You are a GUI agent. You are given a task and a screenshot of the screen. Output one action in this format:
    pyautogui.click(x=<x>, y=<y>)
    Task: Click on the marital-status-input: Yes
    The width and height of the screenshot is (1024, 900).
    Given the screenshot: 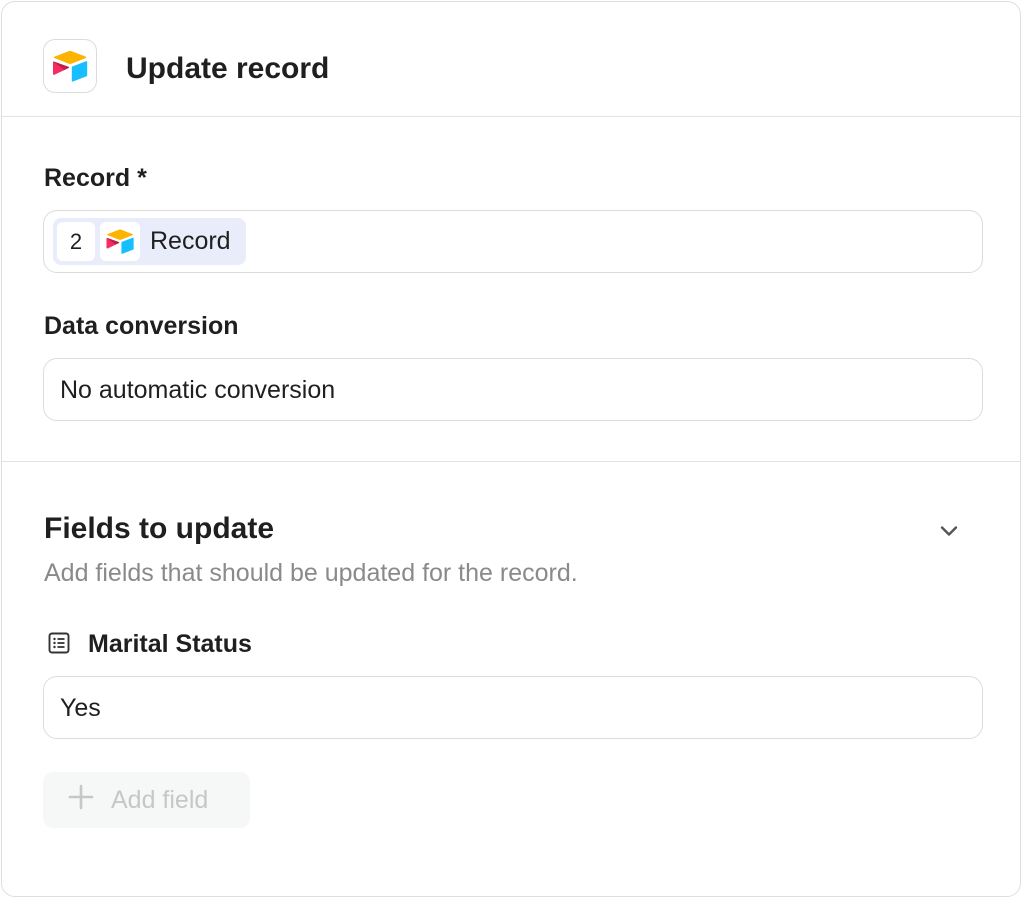 What is the action you would take?
    pyautogui.click(x=513, y=707)
    